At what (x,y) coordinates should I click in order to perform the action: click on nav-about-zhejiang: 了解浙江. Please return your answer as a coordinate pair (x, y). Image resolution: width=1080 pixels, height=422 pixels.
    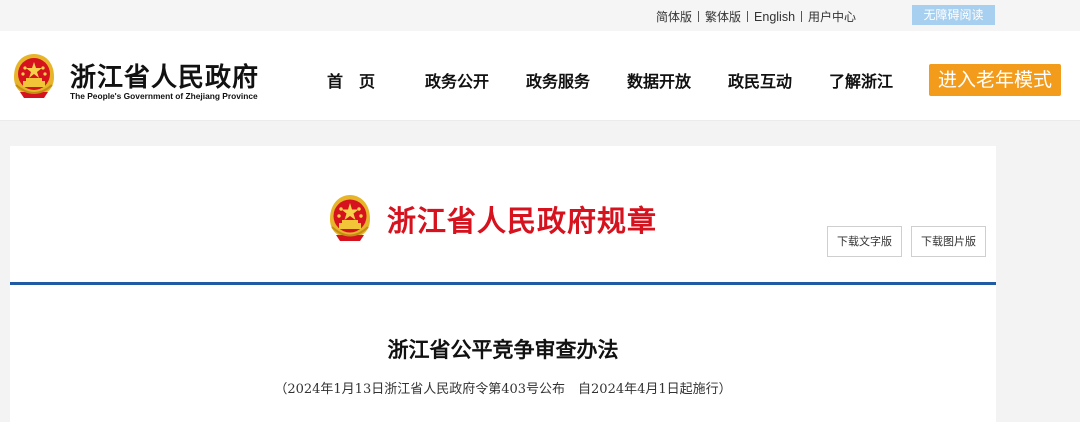
    Looking at the image, I should click on (861, 80).